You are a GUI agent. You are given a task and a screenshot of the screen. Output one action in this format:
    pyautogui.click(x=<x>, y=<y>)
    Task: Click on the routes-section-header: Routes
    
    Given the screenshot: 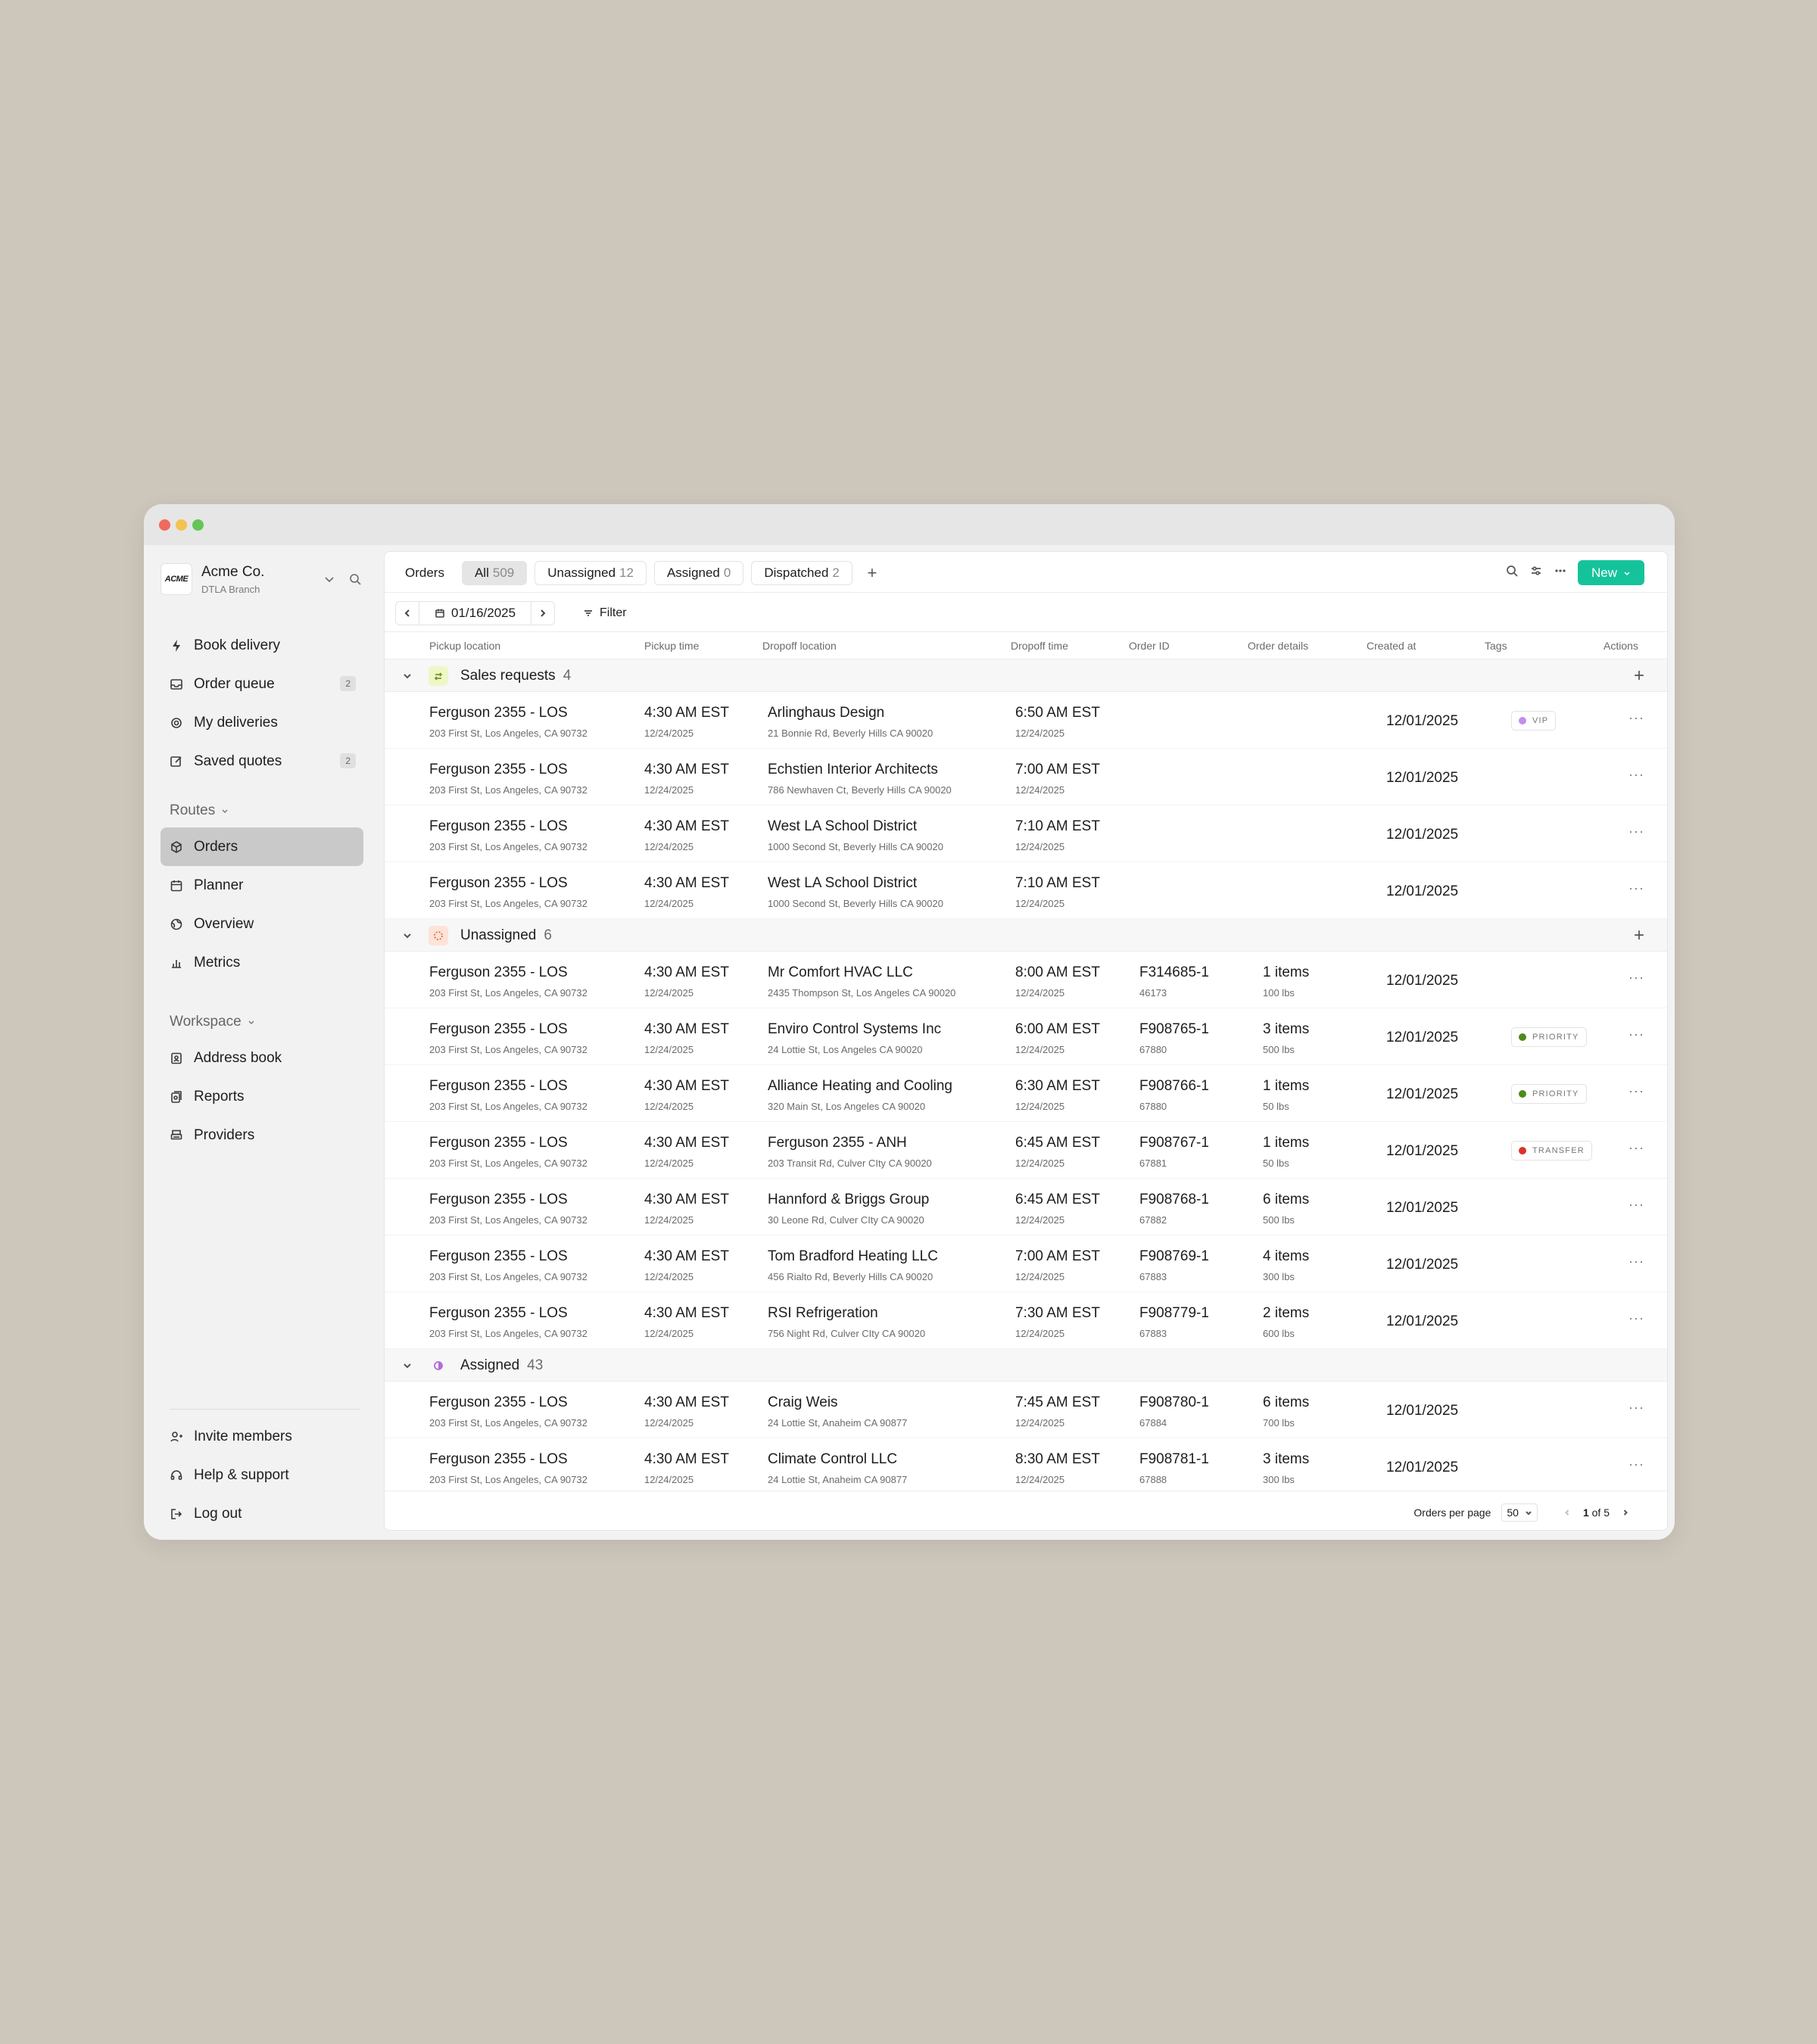 What is the action you would take?
    pyautogui.click(x=195, y=811)
    